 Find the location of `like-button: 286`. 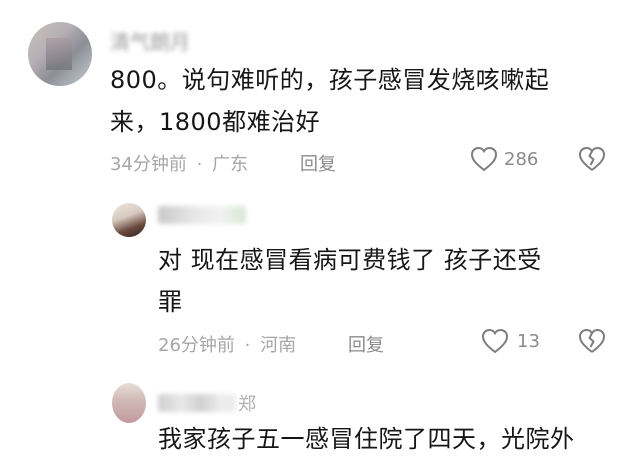

like-button: 286 is located at coordinates (504, 159).